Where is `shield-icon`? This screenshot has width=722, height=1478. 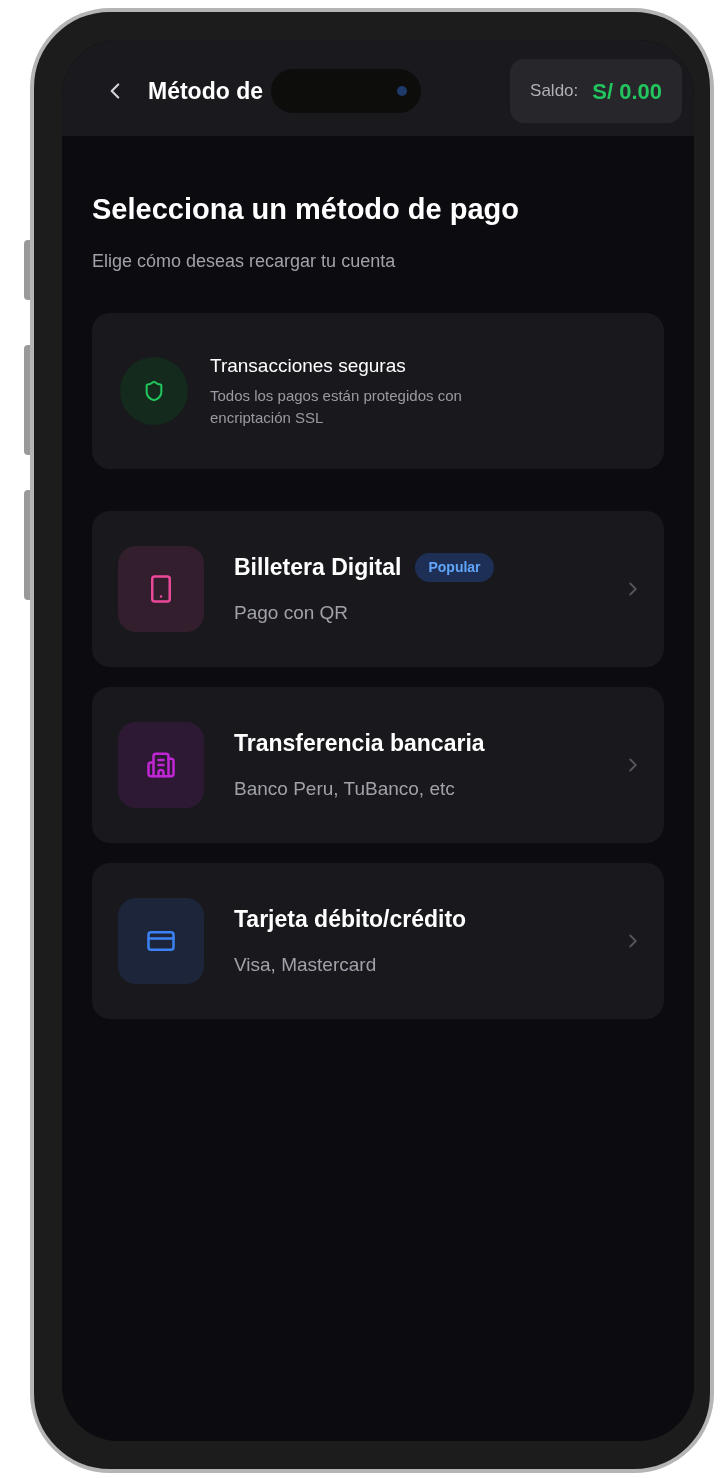 shield-icon is located at coordinates (154, 390).